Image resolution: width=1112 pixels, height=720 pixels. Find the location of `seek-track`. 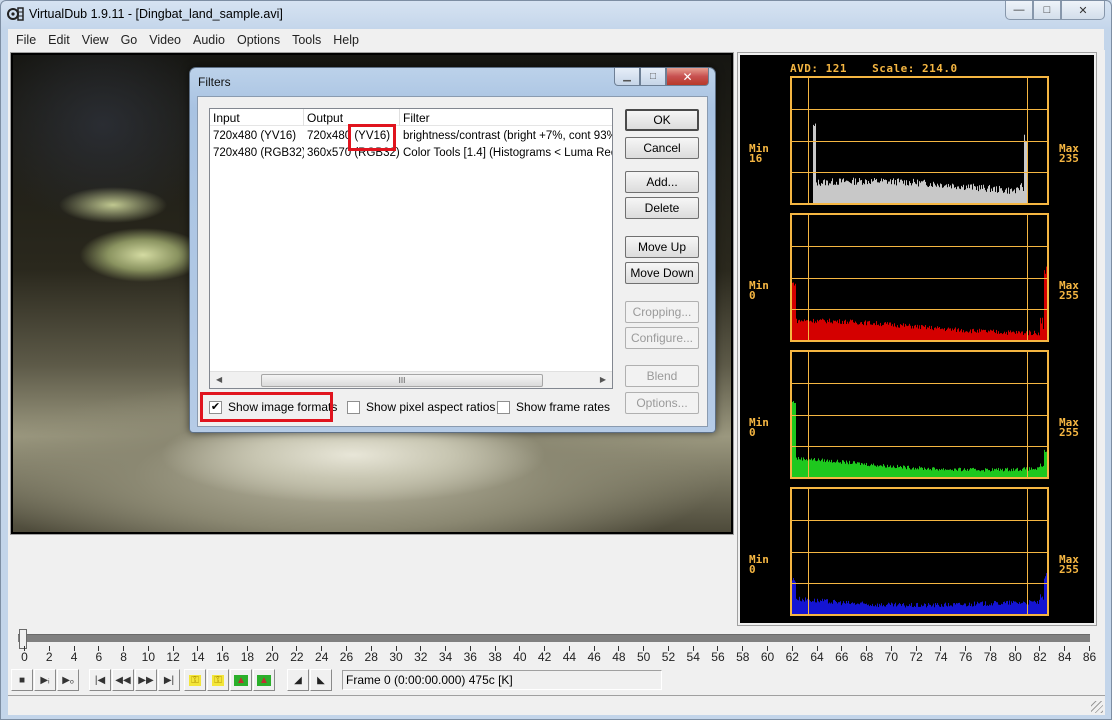

seek-track is located at coordinates (554, 638).